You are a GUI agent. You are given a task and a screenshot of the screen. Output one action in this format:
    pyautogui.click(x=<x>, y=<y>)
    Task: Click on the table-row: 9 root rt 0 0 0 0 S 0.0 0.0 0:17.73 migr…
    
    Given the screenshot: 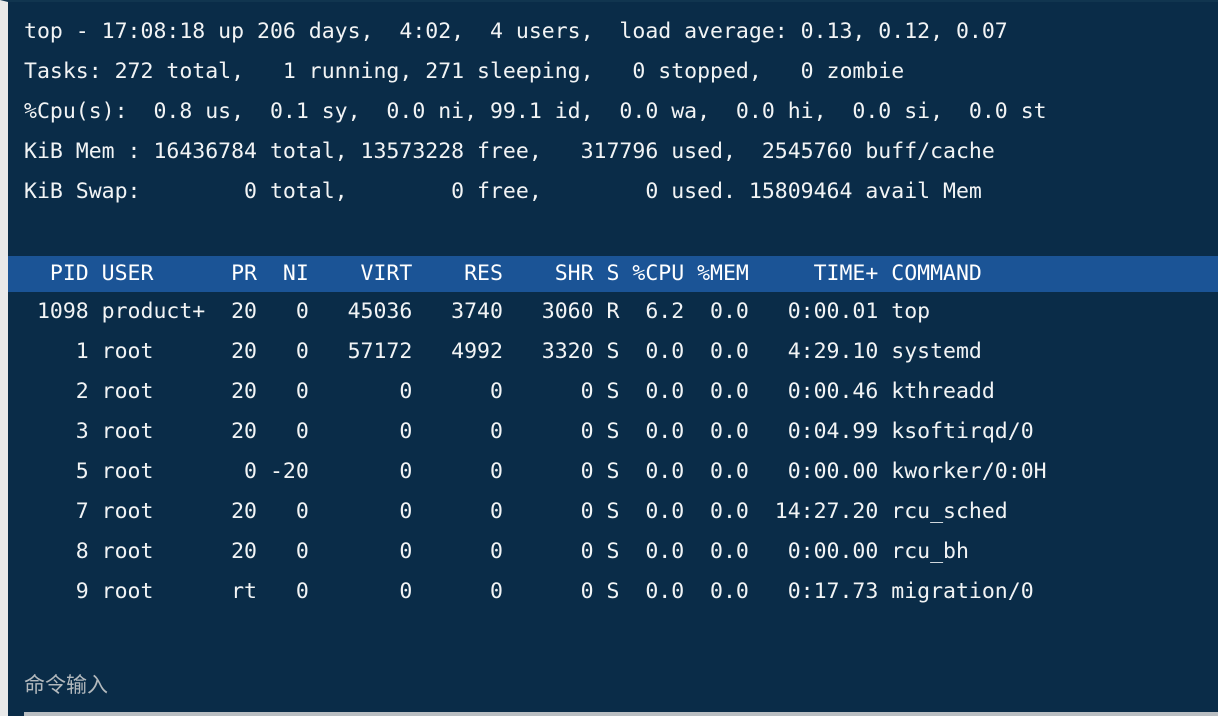 What is the action you would take?
    pyautogui.click(x=613, y=592)
    